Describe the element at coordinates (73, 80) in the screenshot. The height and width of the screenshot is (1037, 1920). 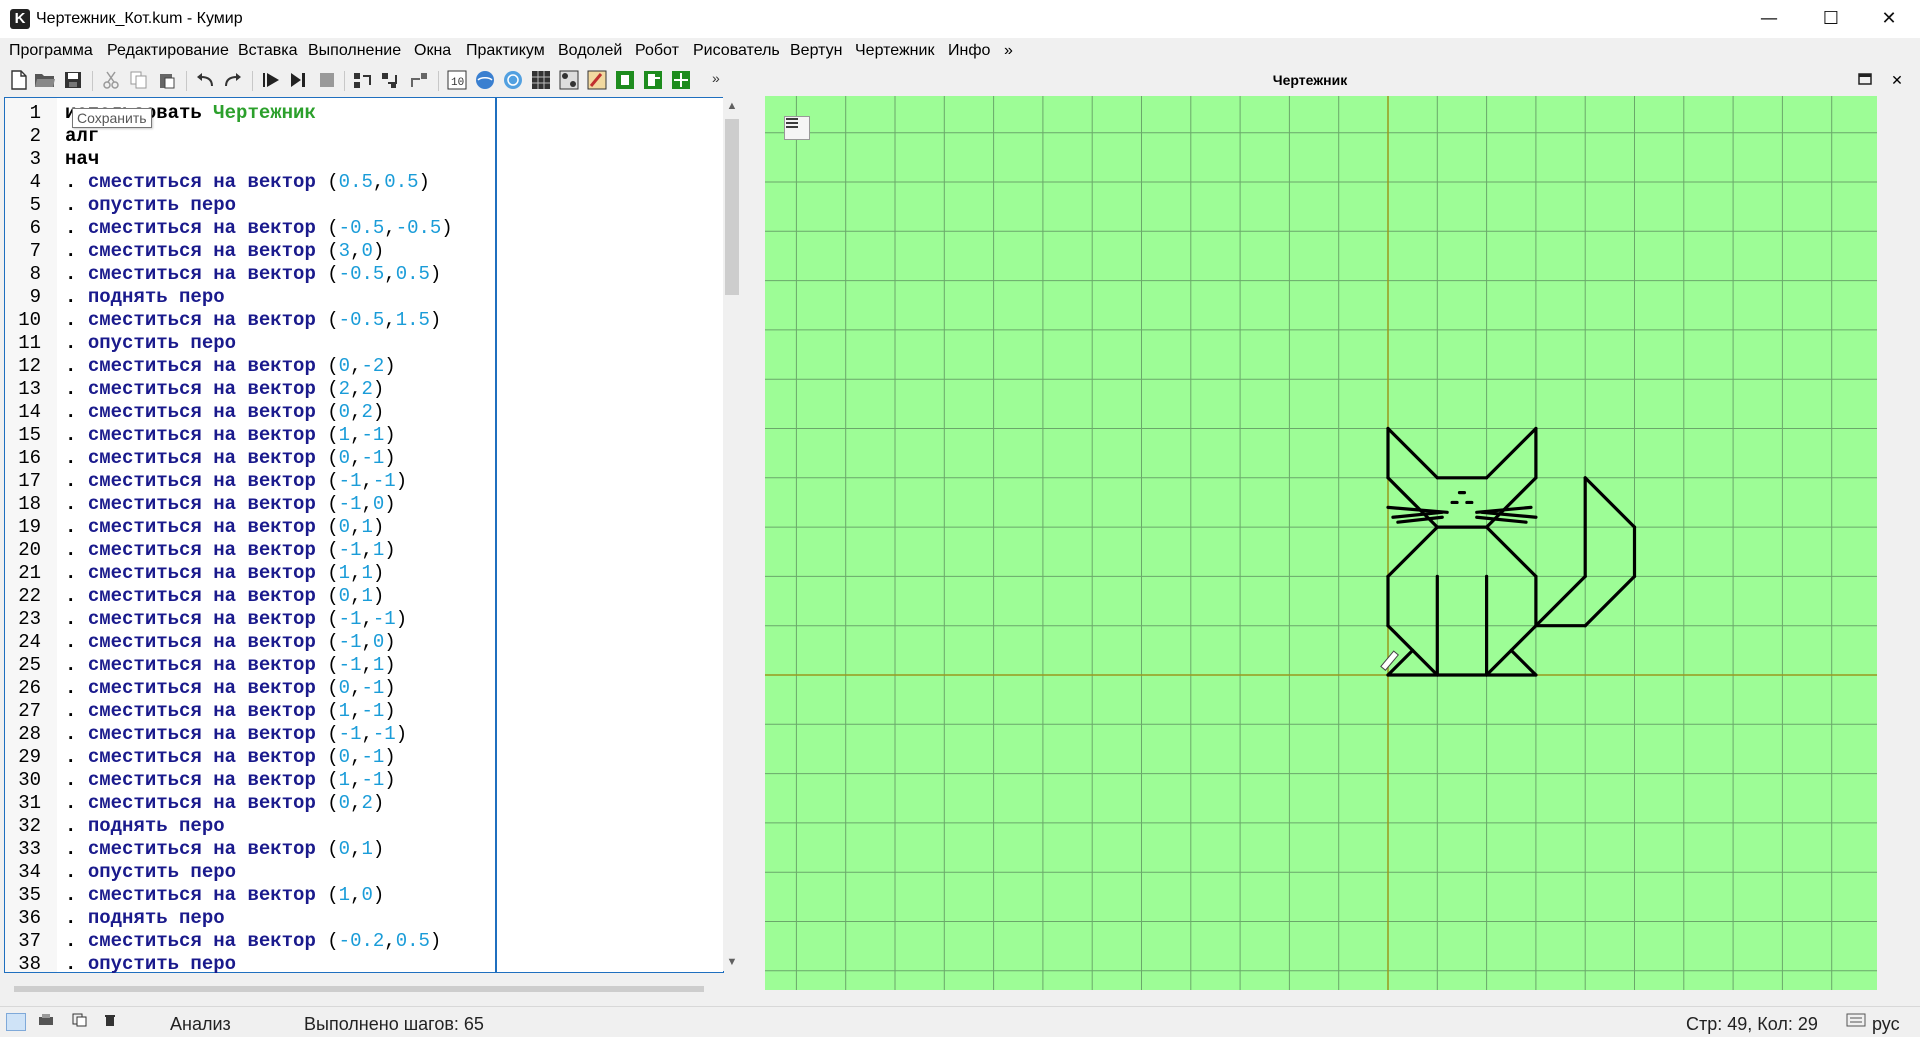
I see `save-icon` at that location.